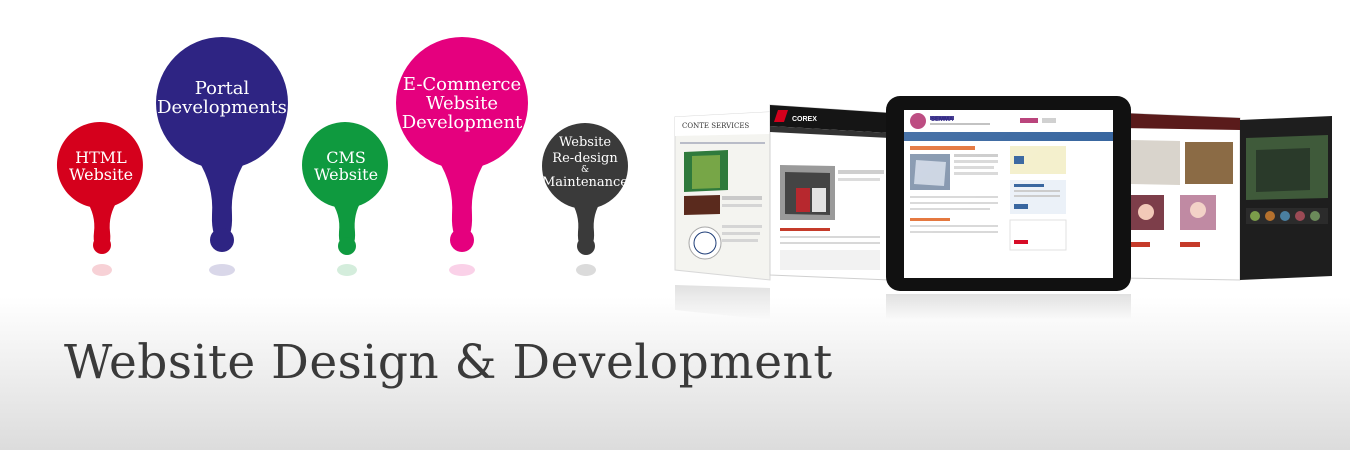 This screenshot has height=450, width=1350. I want to click on cms-bubble, so click(345, 199).